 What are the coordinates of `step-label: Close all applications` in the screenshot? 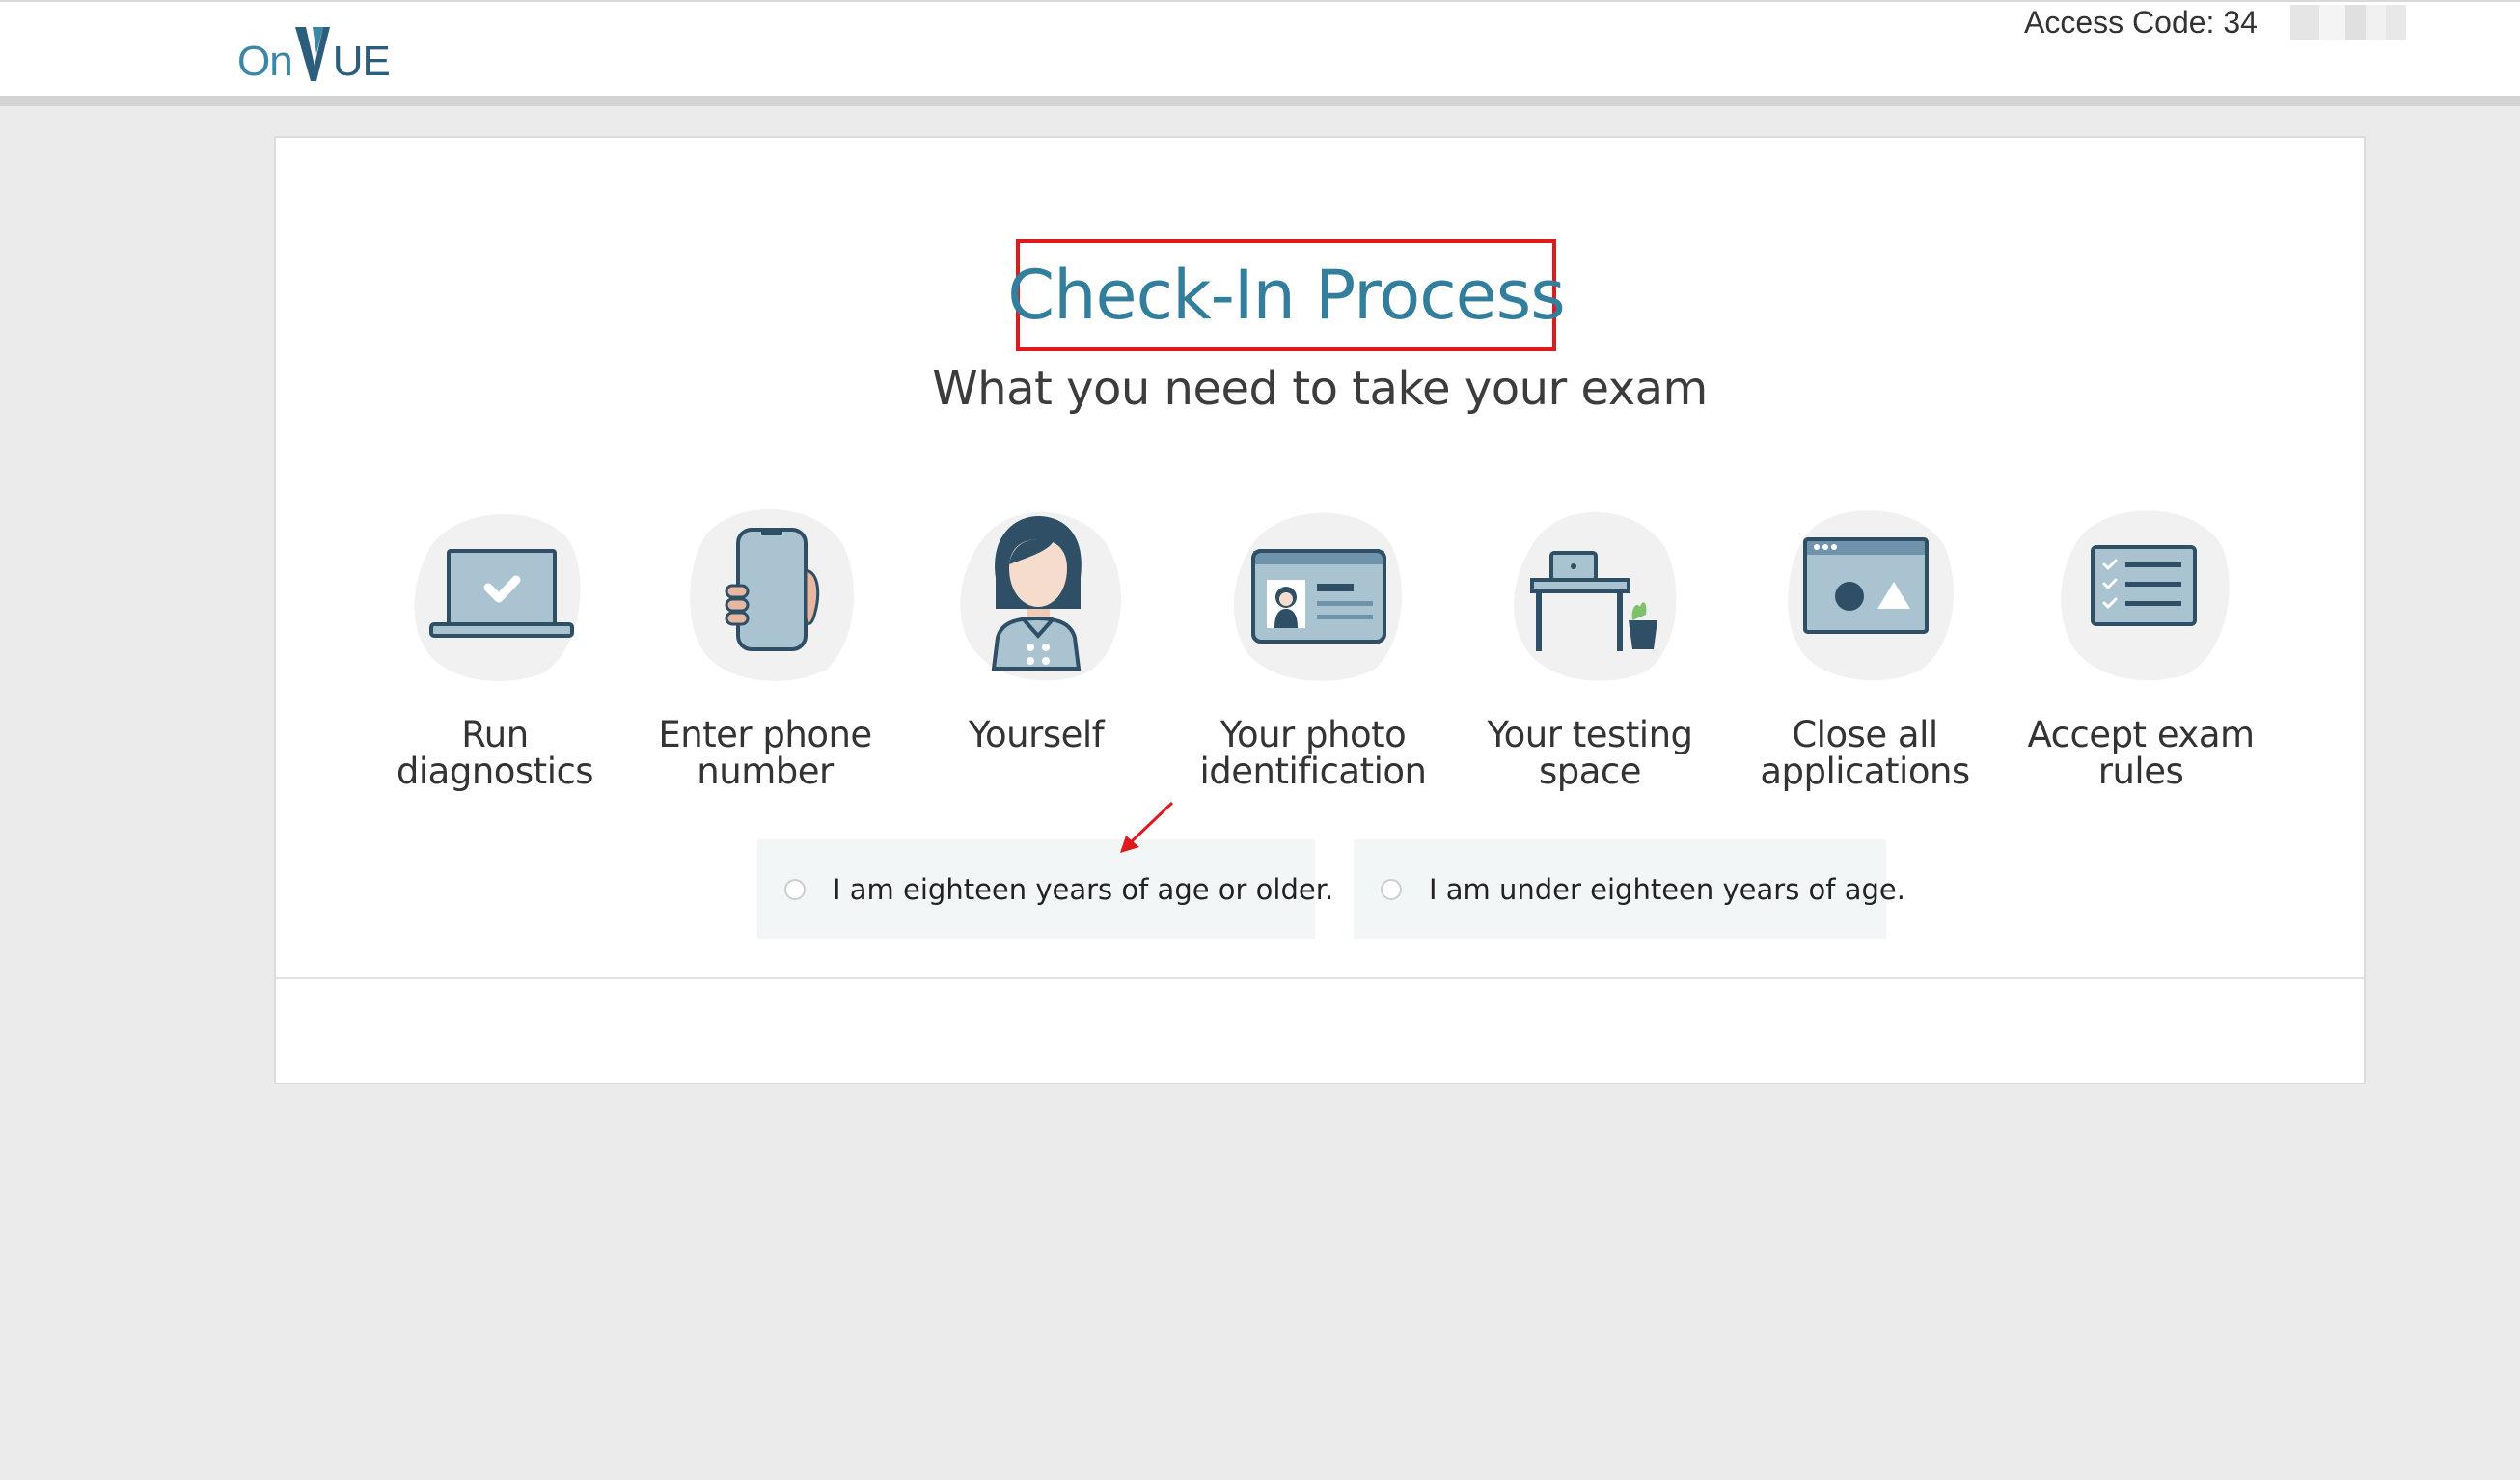 It's located at (1865, 753).